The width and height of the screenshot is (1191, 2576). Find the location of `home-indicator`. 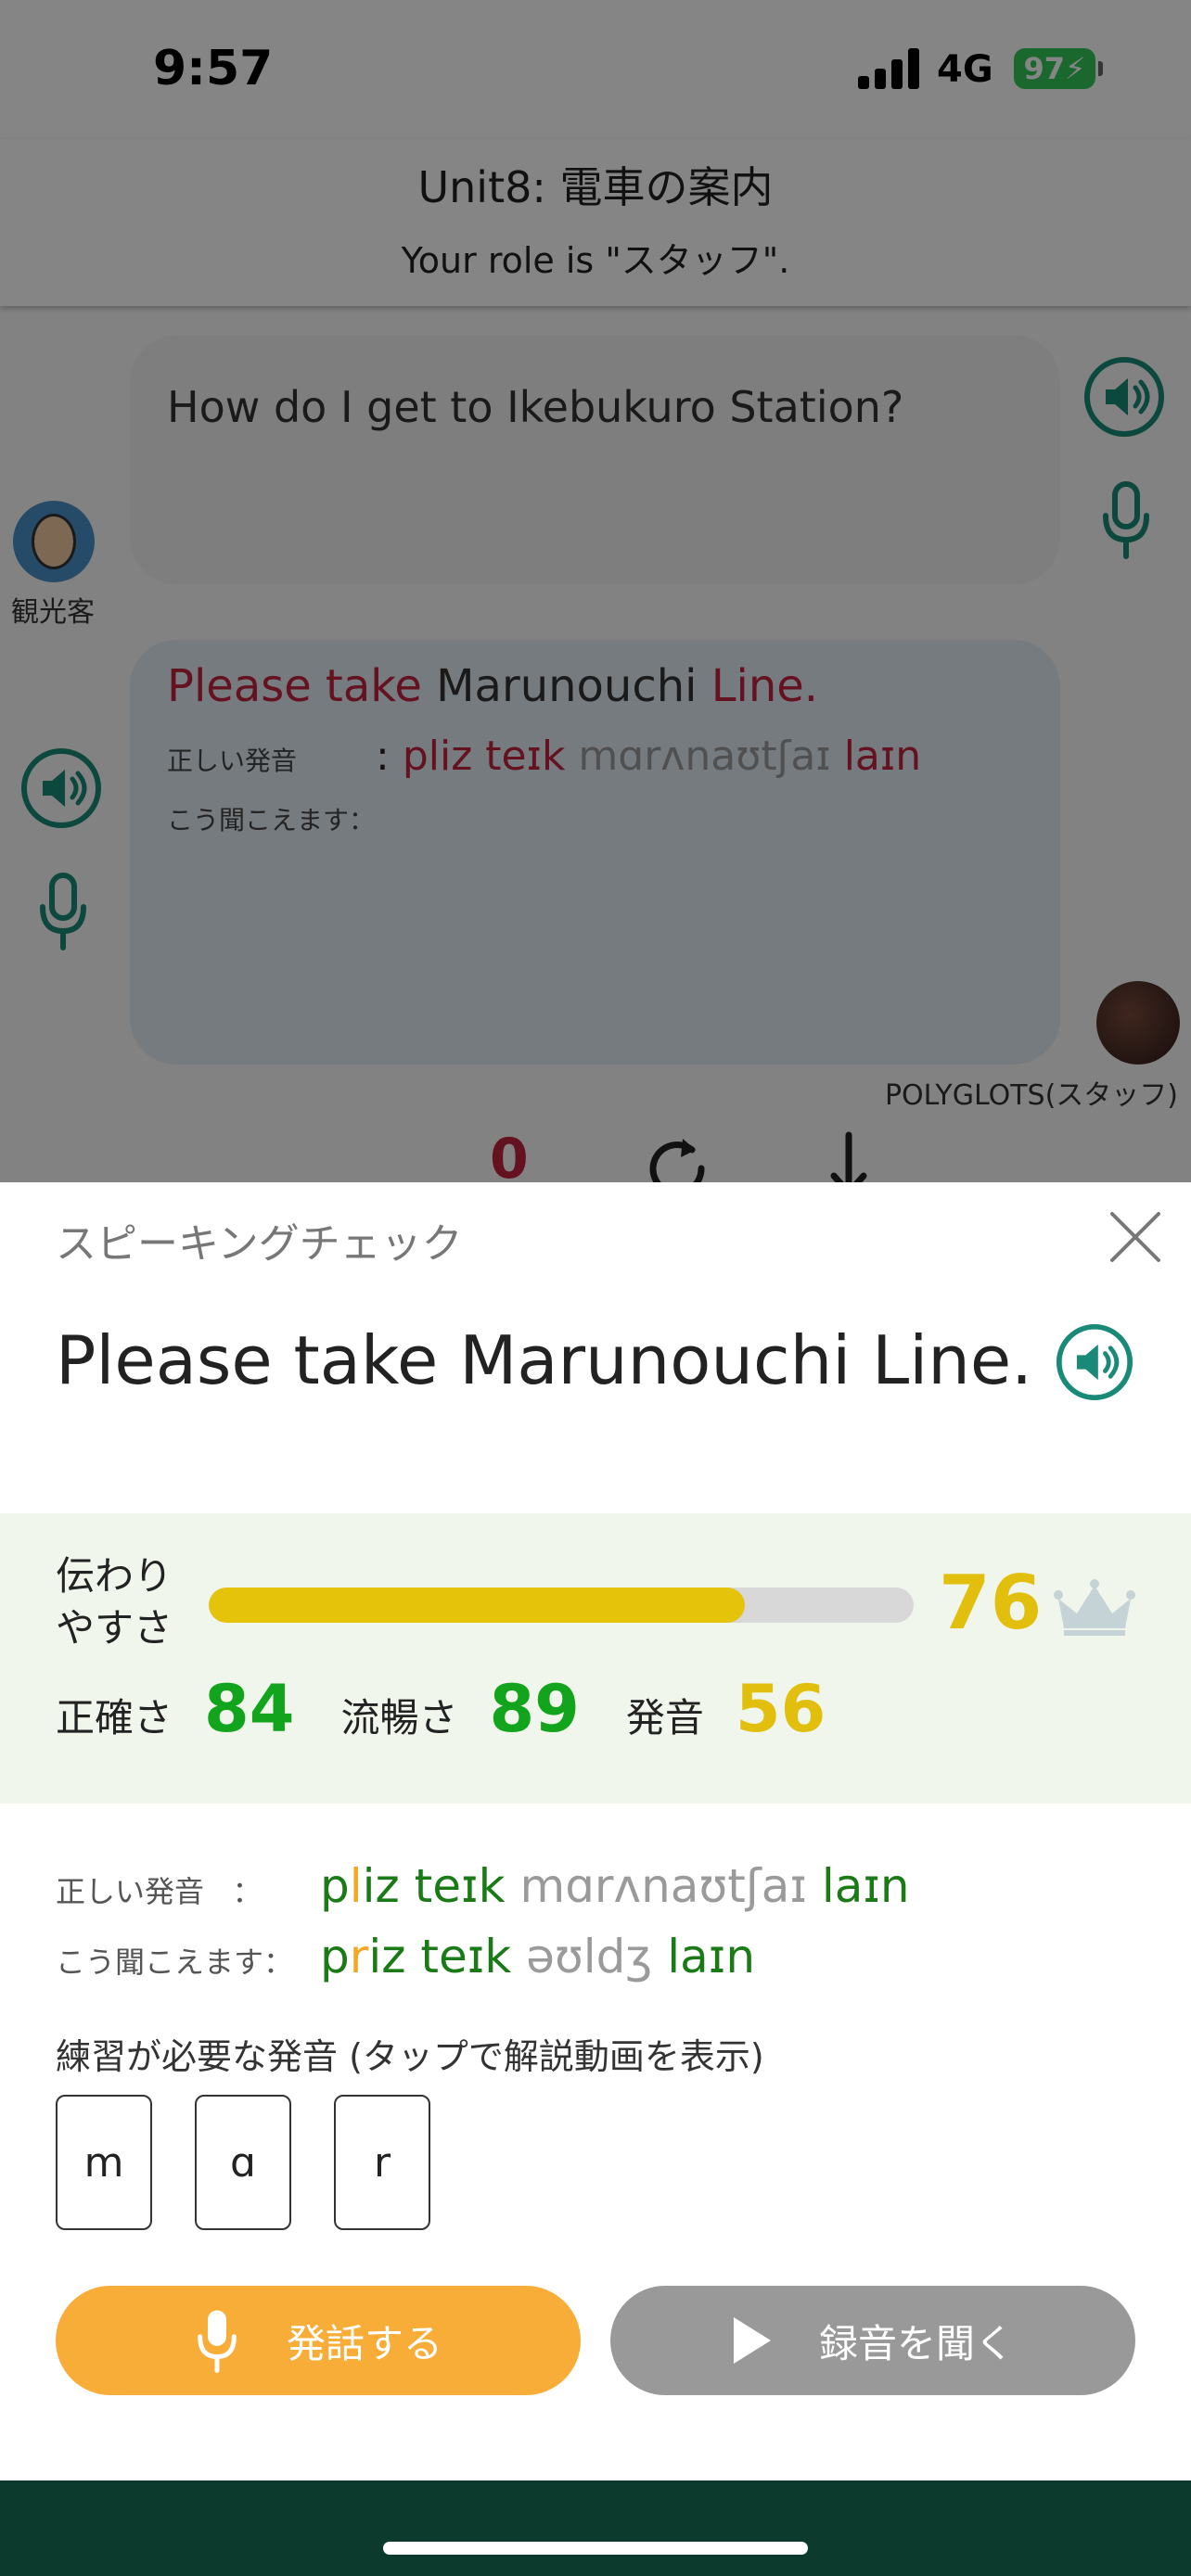

home-indicator is located at coordinates (595, 2548).